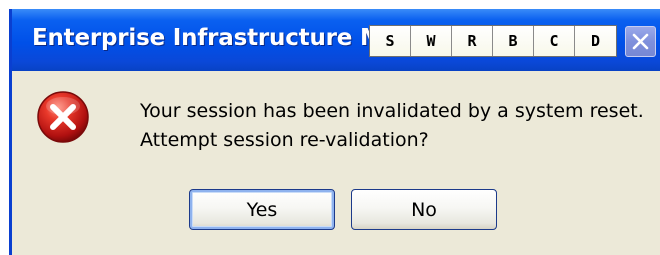  I want to click on overlay-tab-d: D, so click(595, 41).